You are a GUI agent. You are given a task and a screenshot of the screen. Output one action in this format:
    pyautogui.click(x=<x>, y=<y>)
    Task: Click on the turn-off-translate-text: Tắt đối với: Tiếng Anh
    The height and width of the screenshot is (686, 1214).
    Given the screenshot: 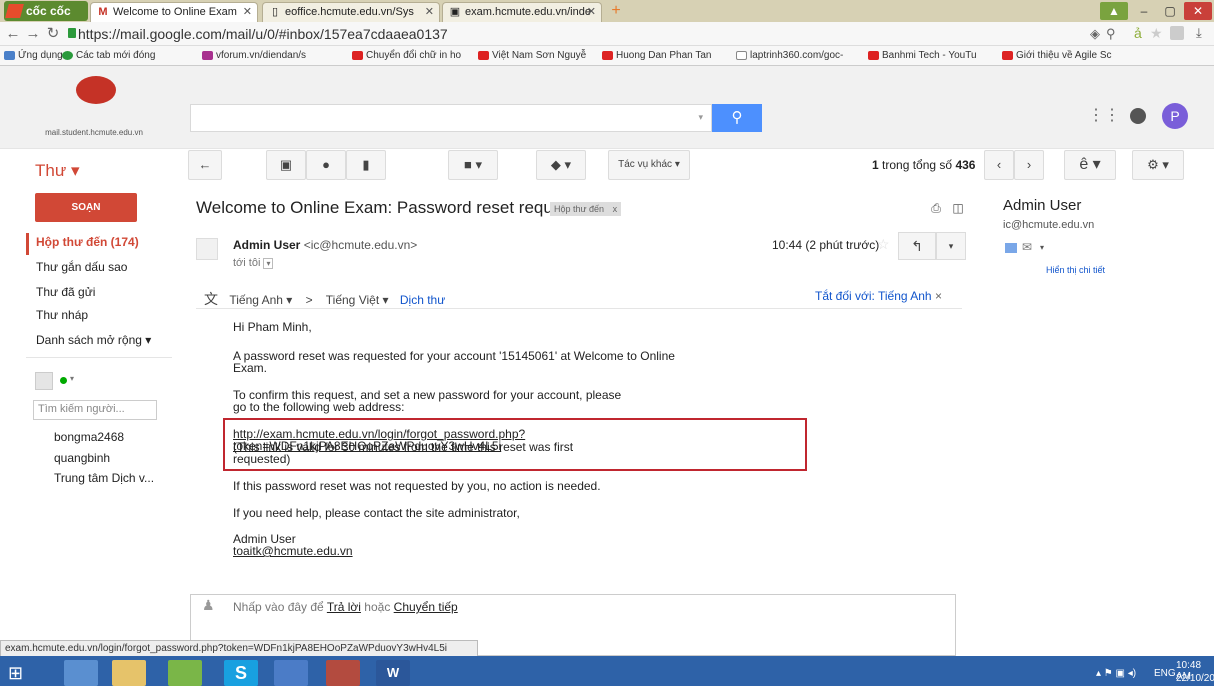 What is the action you would take?
    pyautogui.click(x=873, y=296)
    